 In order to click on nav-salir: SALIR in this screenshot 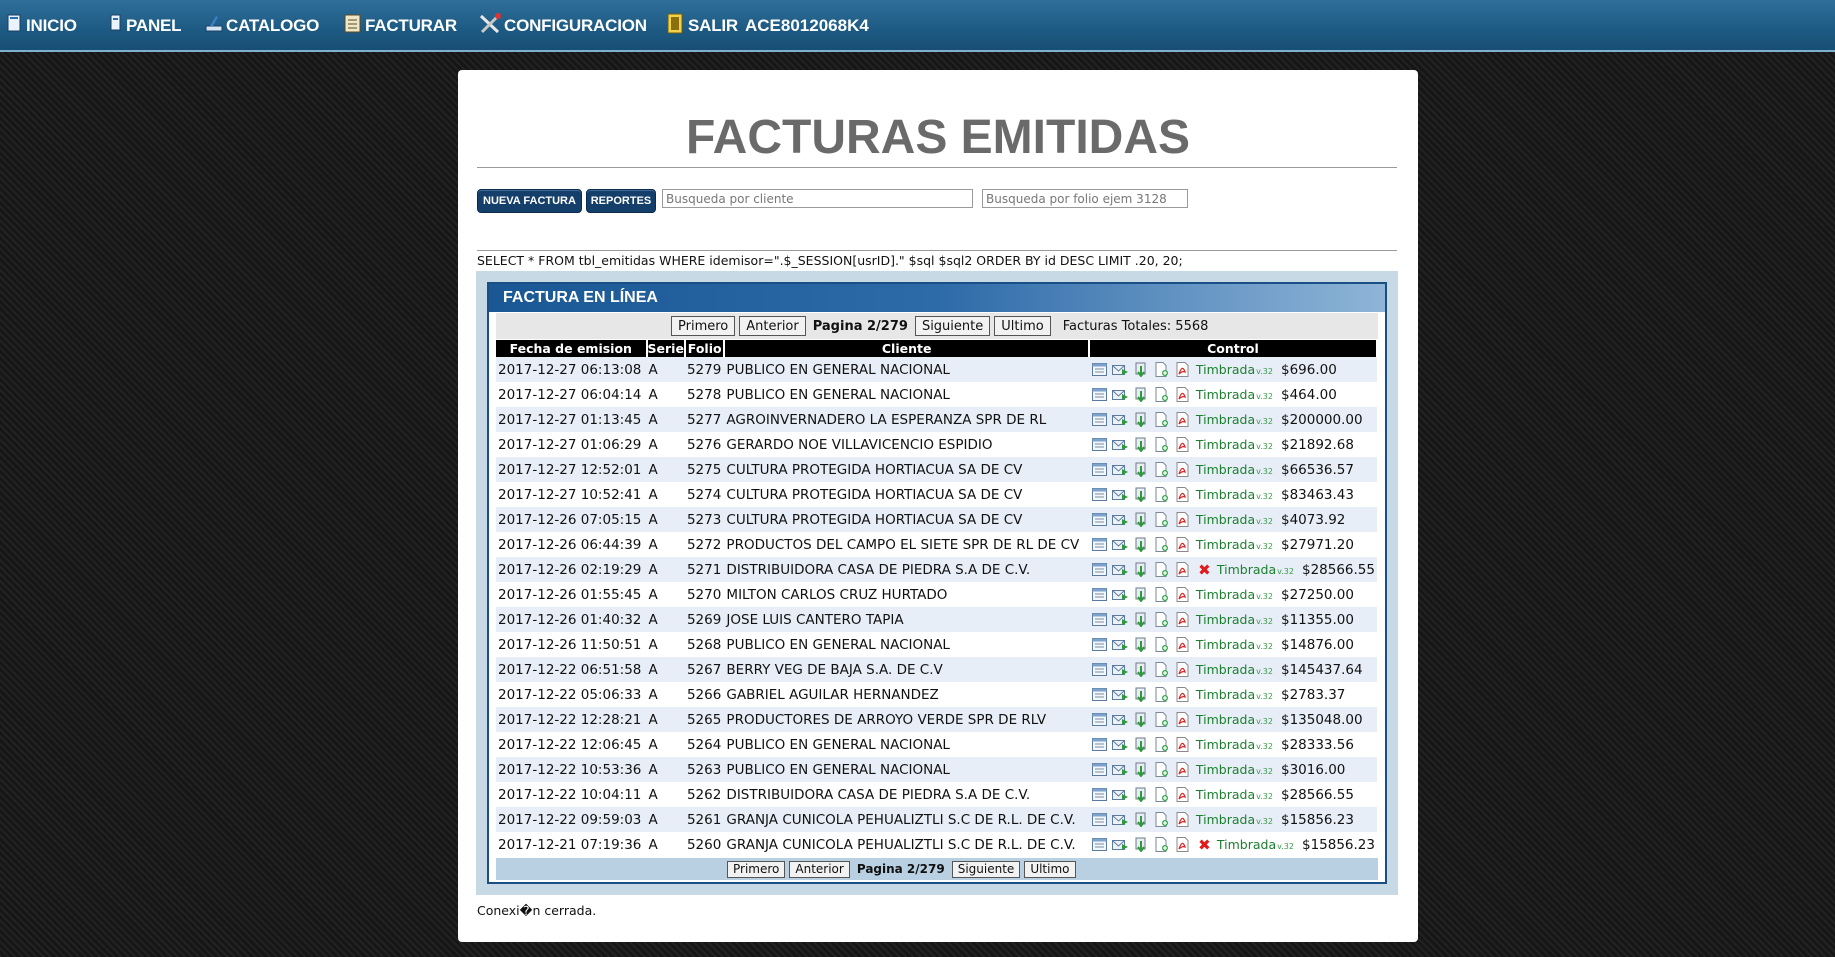, I will do `click(702, 25)`.